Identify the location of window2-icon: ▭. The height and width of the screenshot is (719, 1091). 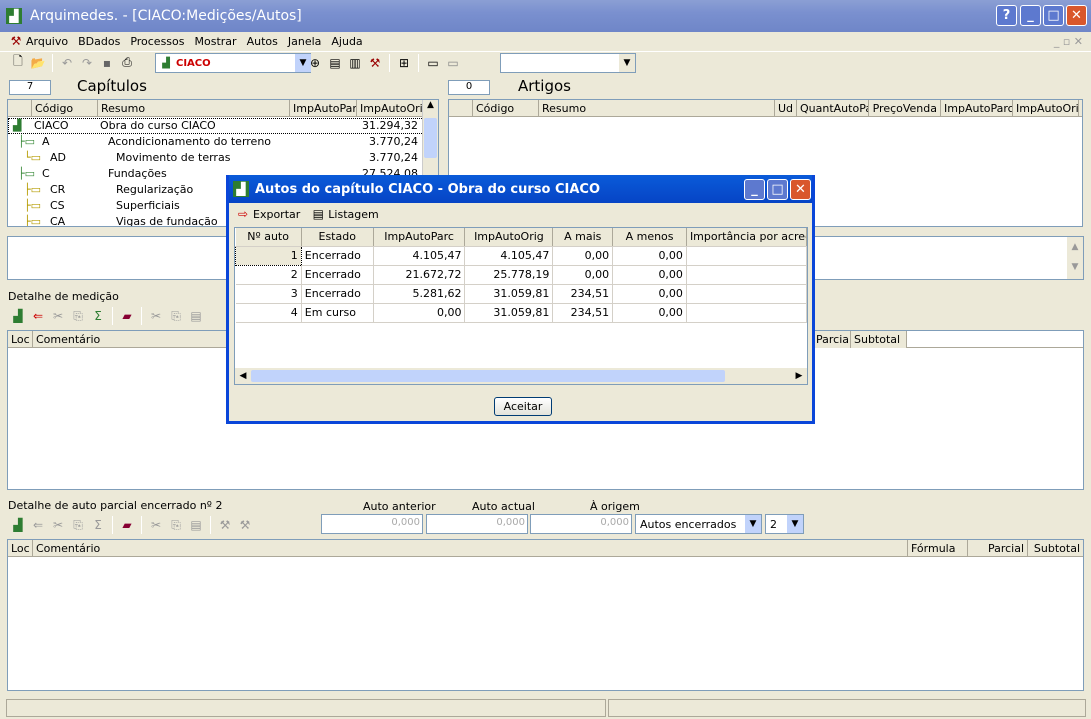
(453, 63).